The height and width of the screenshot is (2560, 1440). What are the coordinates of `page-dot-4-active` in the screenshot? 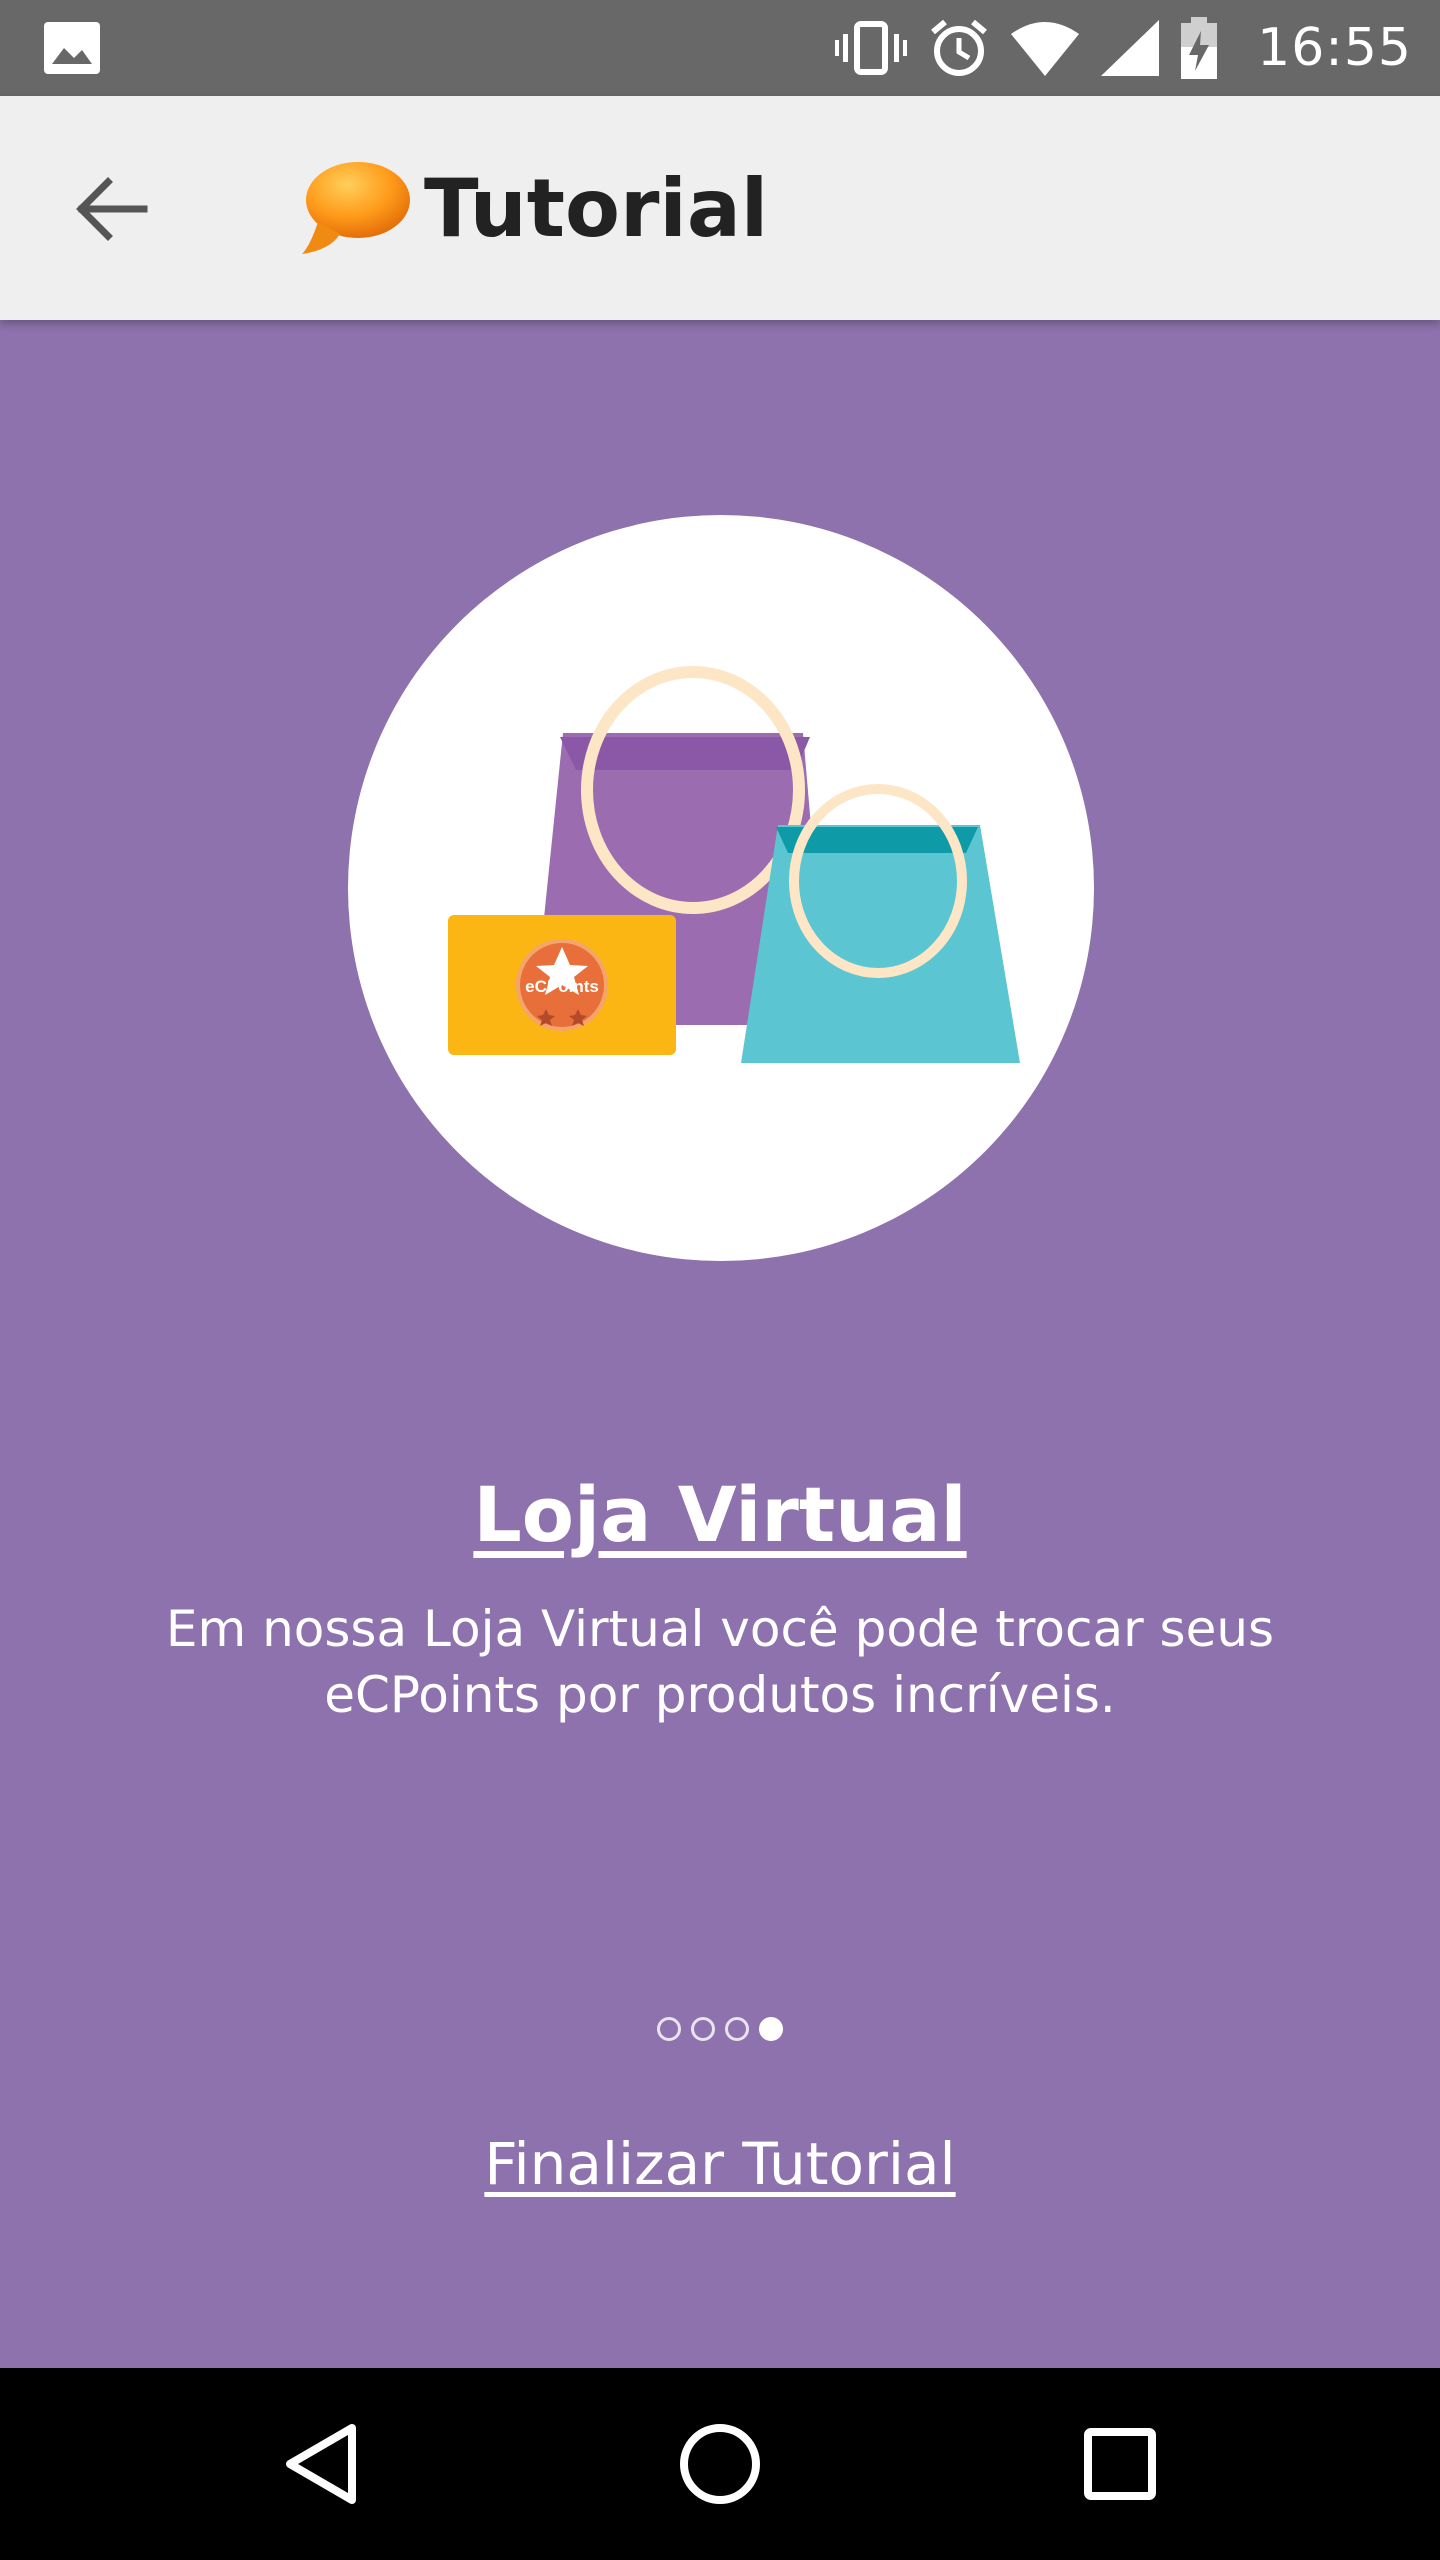 It's located at (771, 2029).